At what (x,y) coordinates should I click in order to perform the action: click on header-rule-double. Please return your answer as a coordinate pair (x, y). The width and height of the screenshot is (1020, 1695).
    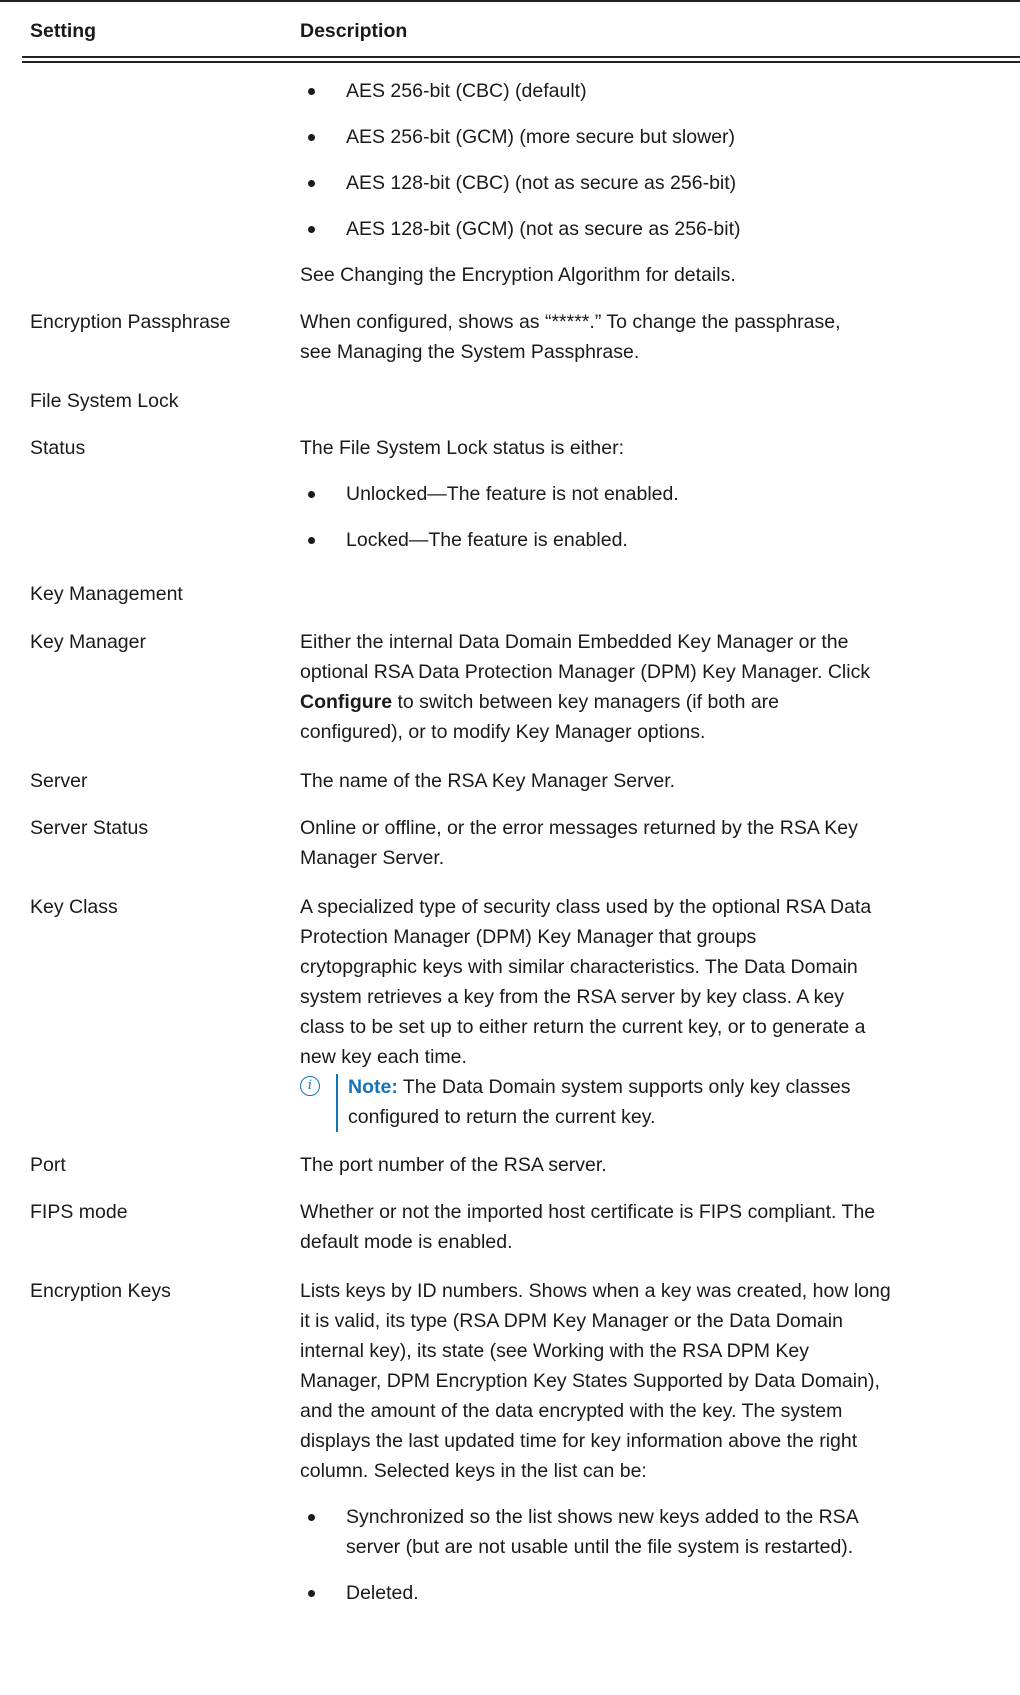
    Looking at the image, I should click on (521, 62).